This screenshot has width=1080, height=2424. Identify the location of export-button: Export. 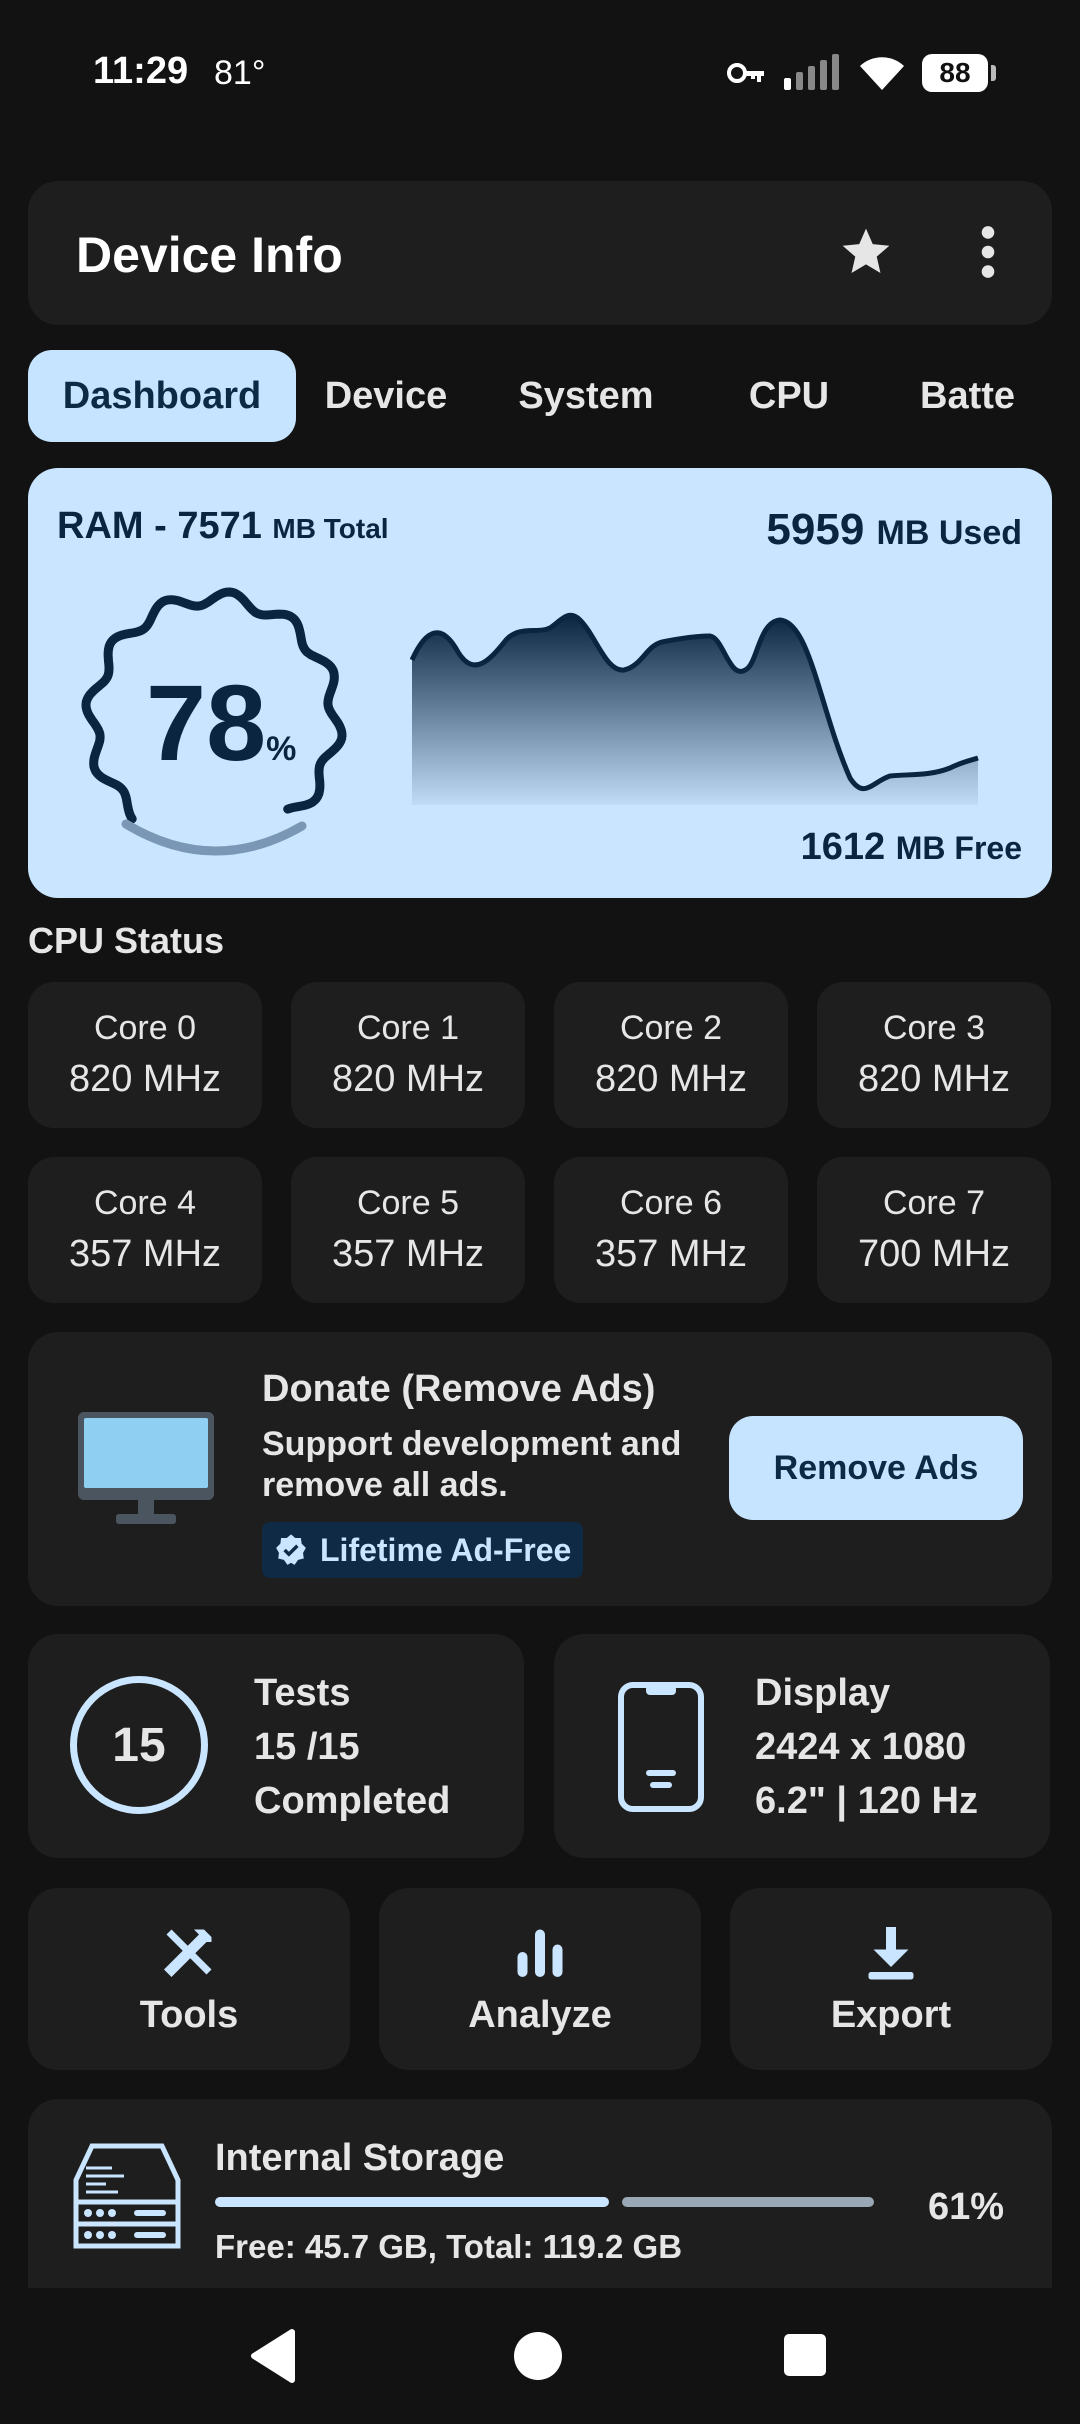
(891, 1979).